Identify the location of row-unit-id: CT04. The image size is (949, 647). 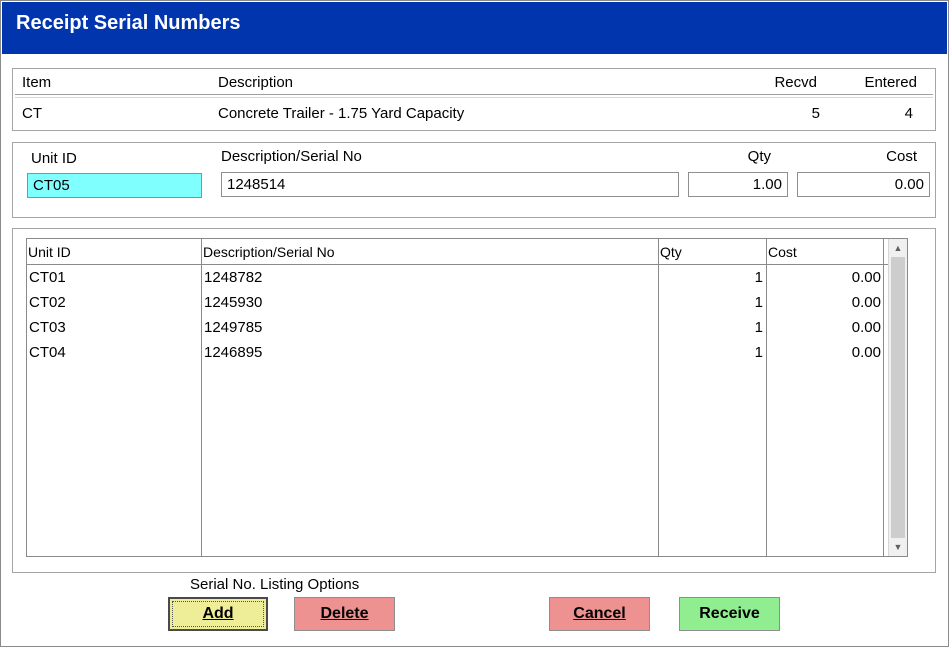
(47, 352).